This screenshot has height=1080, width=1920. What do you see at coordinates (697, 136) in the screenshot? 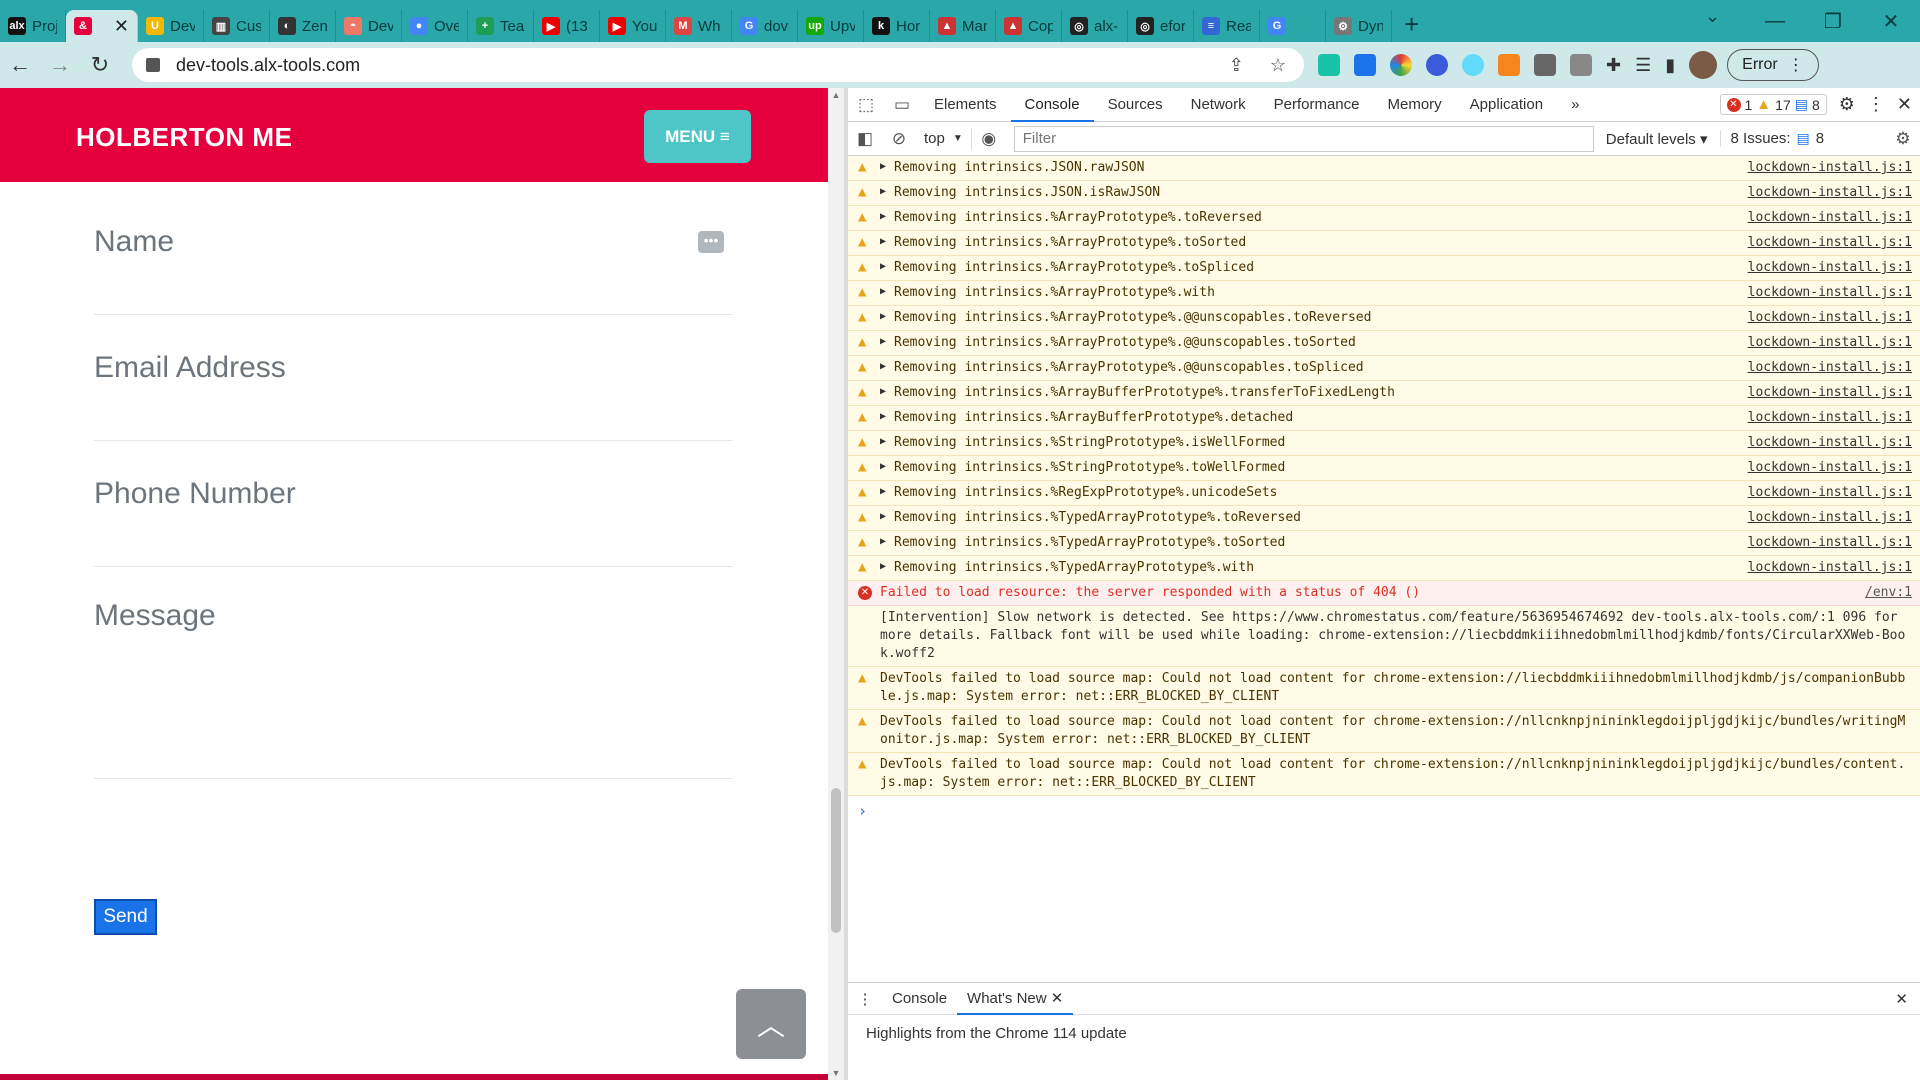
I see `menu-button: MENU ≡` at bounding box center [697, 136].